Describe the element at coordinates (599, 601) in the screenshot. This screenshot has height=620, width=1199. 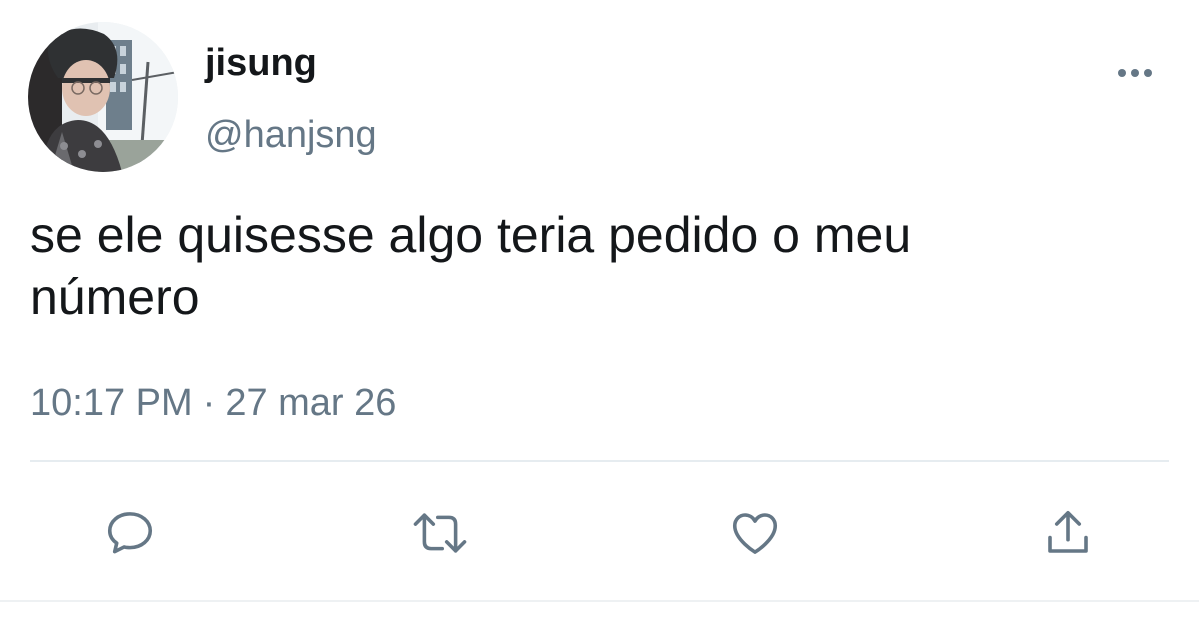
I see `bottom-divider` at that location.